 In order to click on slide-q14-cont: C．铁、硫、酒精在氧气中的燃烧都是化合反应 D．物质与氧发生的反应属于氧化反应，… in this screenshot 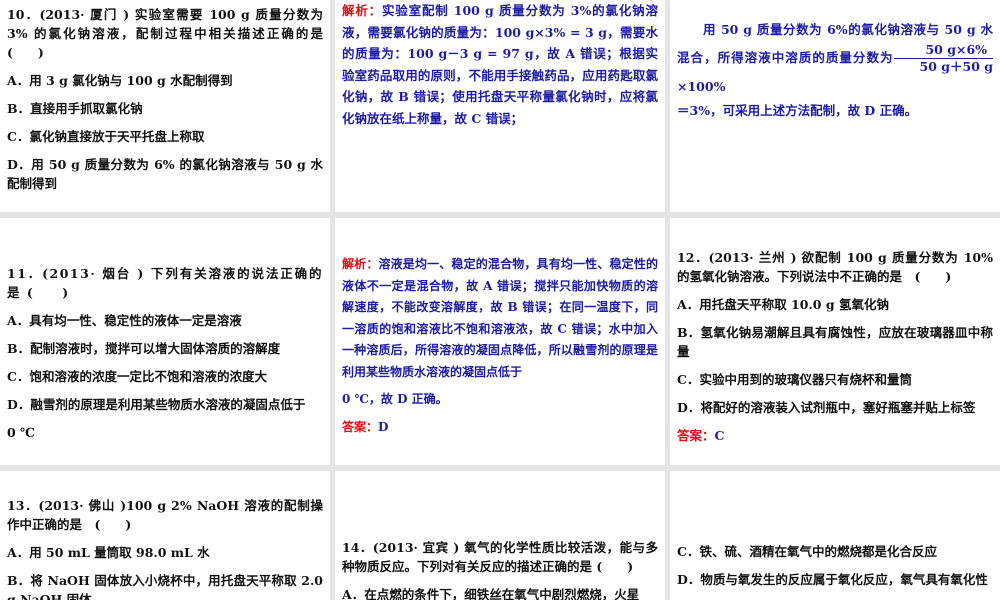, I will do `click(835, 535)`.